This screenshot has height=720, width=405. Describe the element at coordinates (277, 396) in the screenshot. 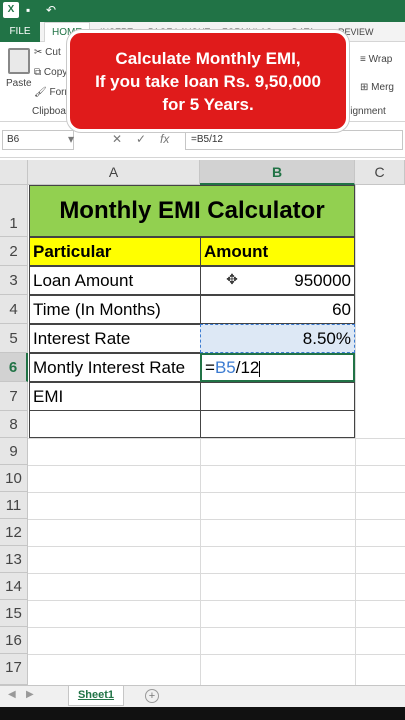

I see `emi-value-cell` at that location.